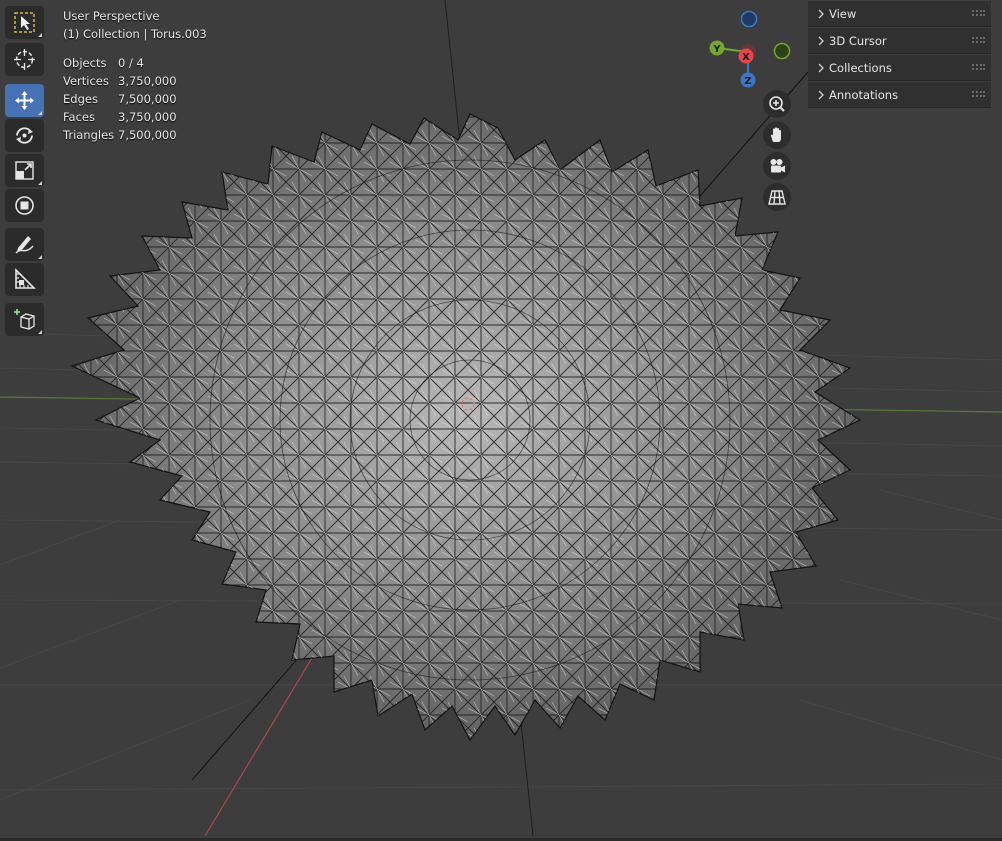 The width and height of the screenshot is (1002, 841). I want to click on camera-icon, so click(777, 166).